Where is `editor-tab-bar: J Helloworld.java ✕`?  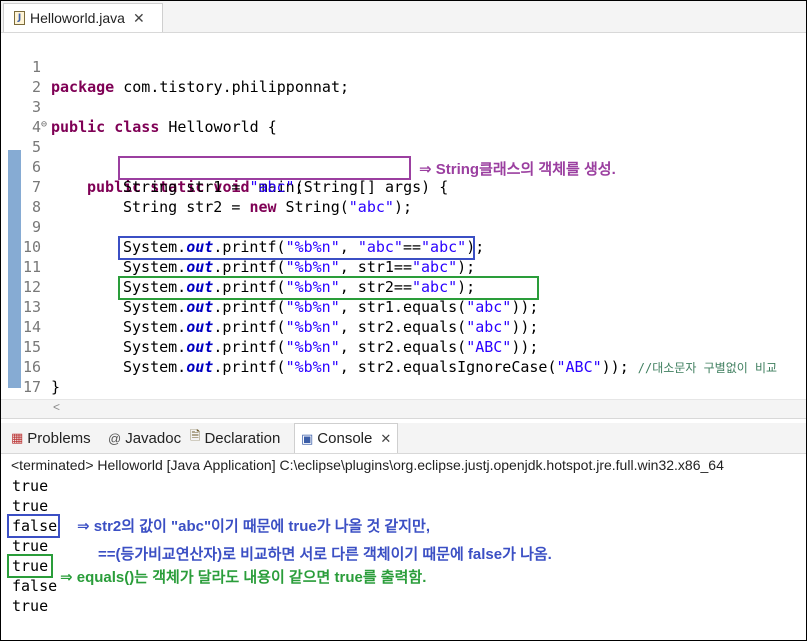 editor-tab-bar: J Helloworld.java ✕ is located at coordinates (403, 17).